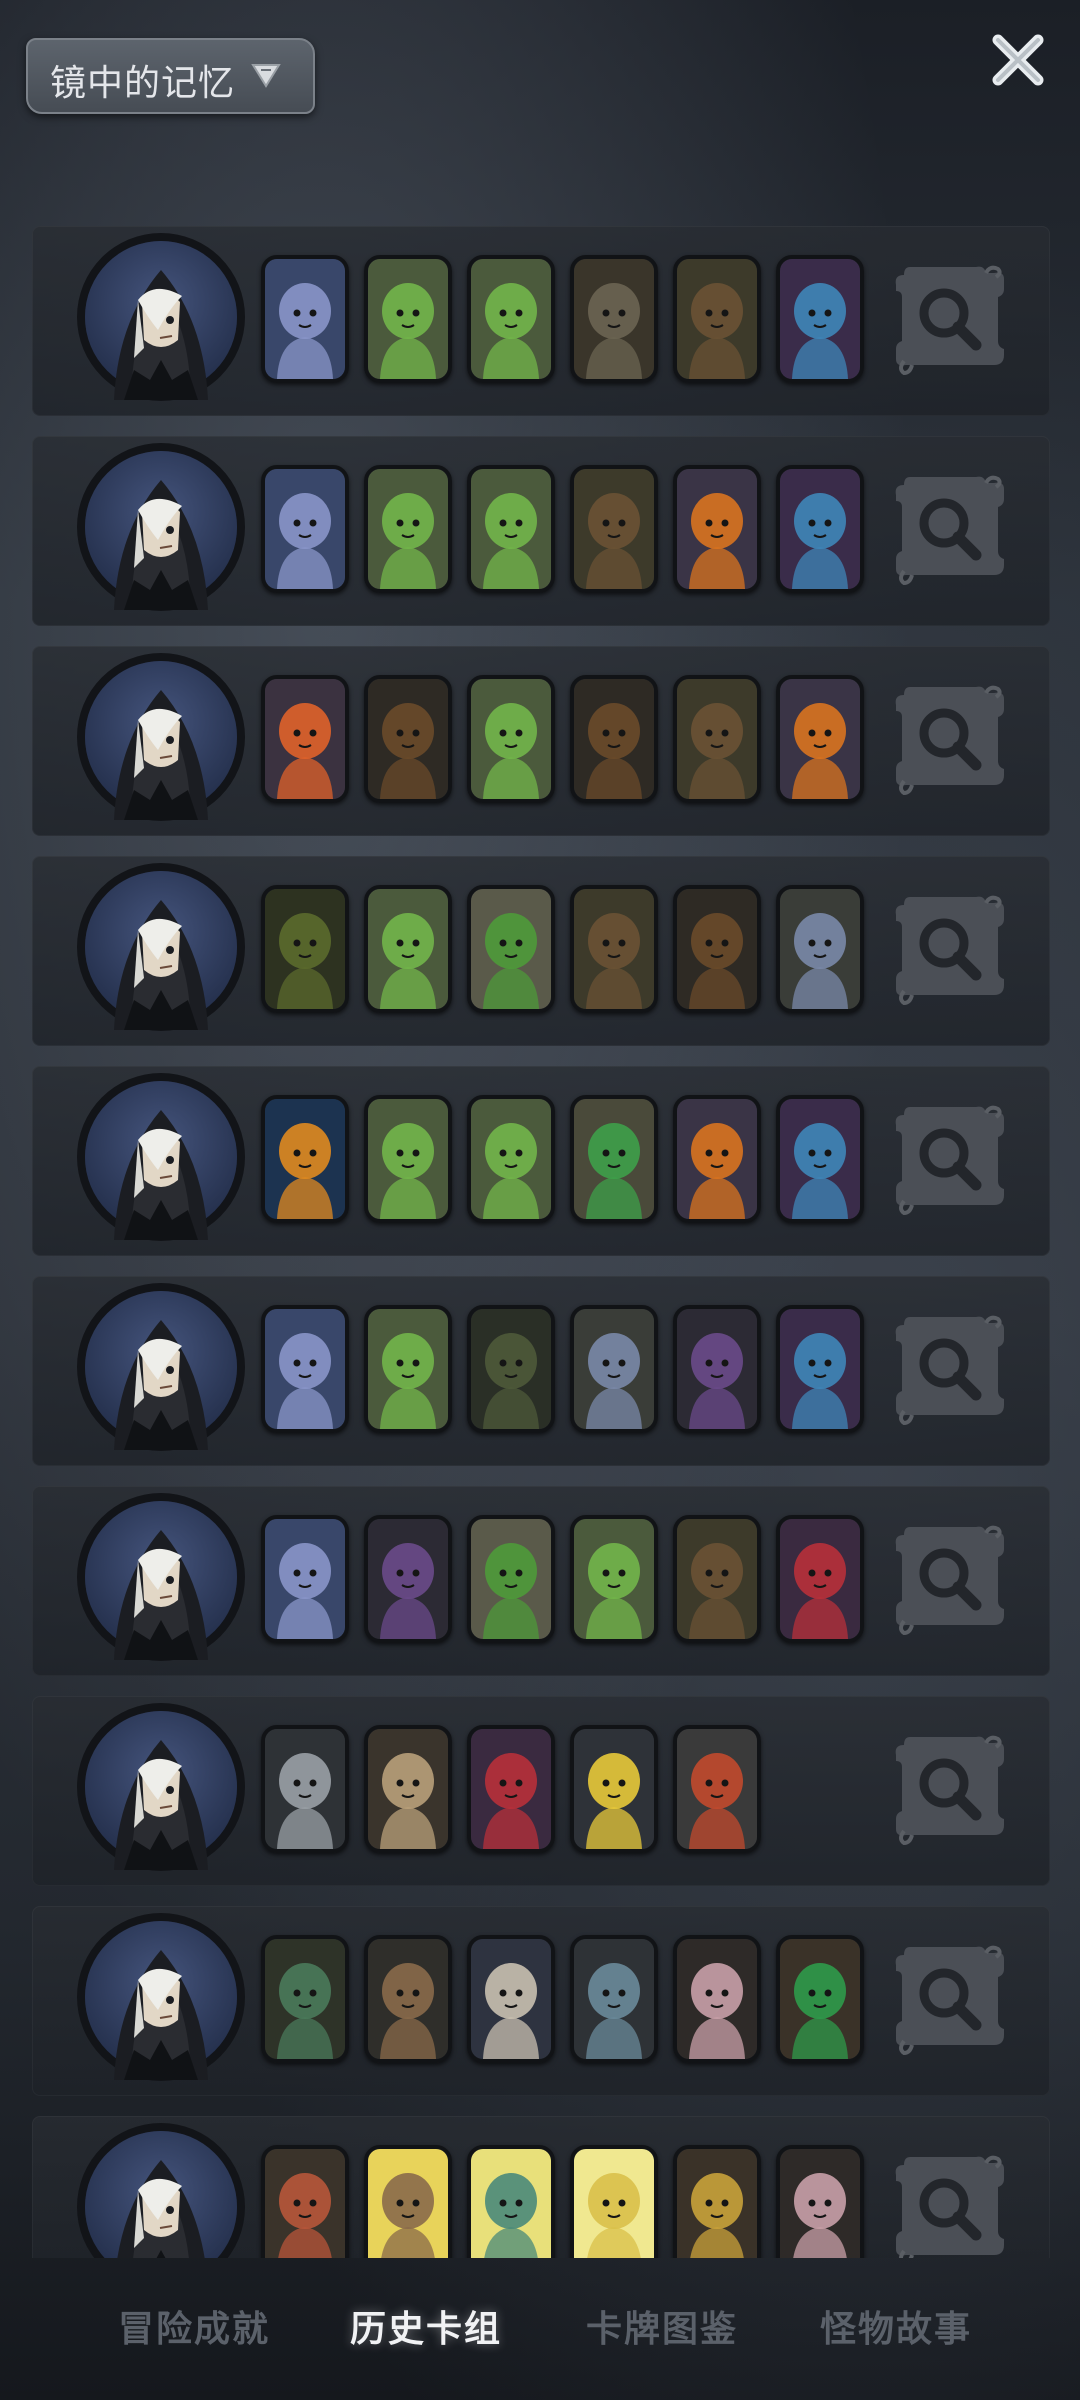 This screenshot has height=2400, width=1080. I want to click on card-steel-turret, so click(305, 1789).